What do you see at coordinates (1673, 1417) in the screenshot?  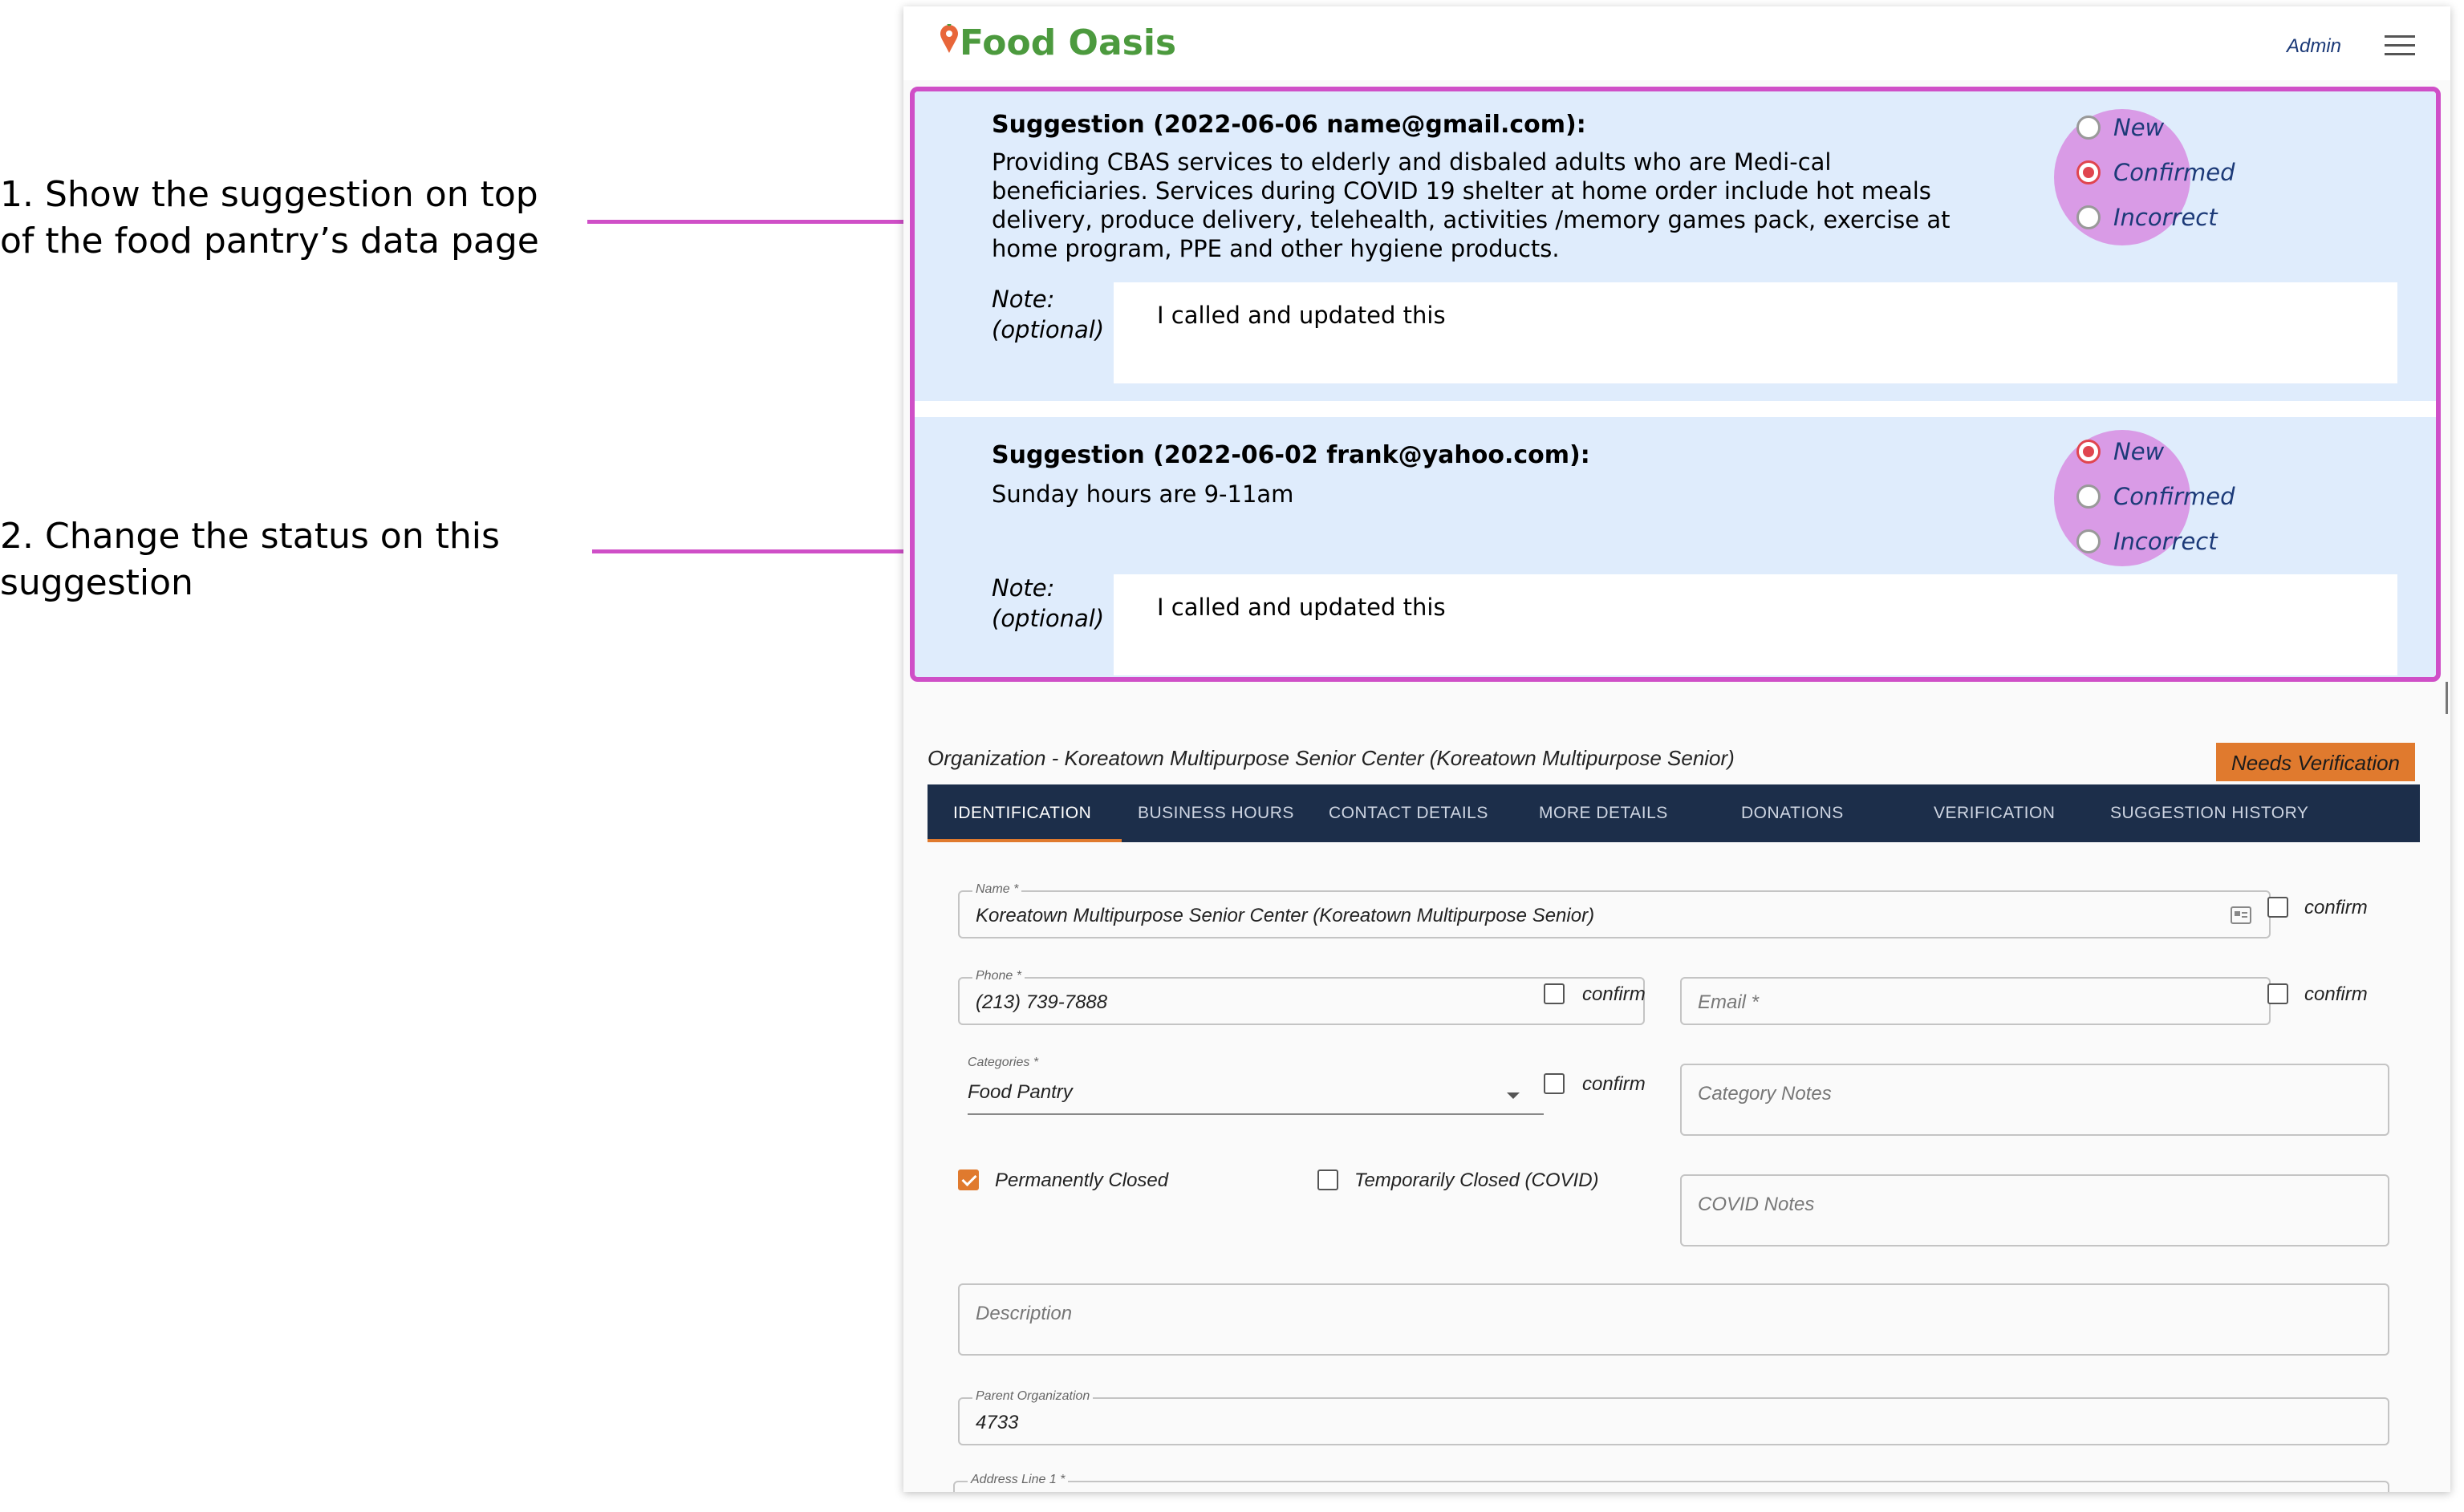 I see `parent-organization-field: Parent Organization 4733` at bounding box center [1673, 1417].